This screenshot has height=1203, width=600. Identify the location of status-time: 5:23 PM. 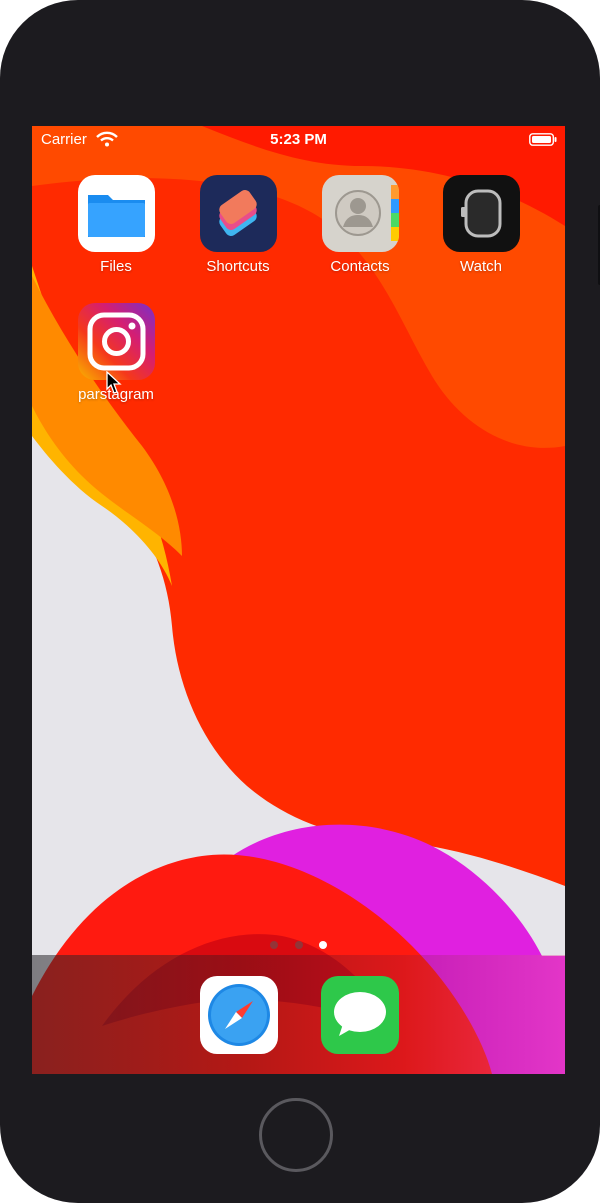
(298, 139).